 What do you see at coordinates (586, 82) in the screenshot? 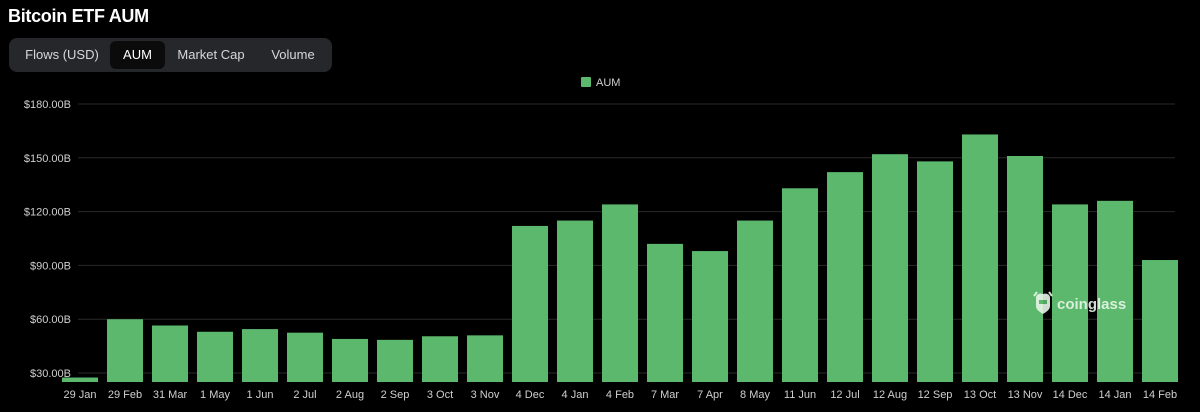
I see `legend-swatch-aum` at bounding box center [586, 82].